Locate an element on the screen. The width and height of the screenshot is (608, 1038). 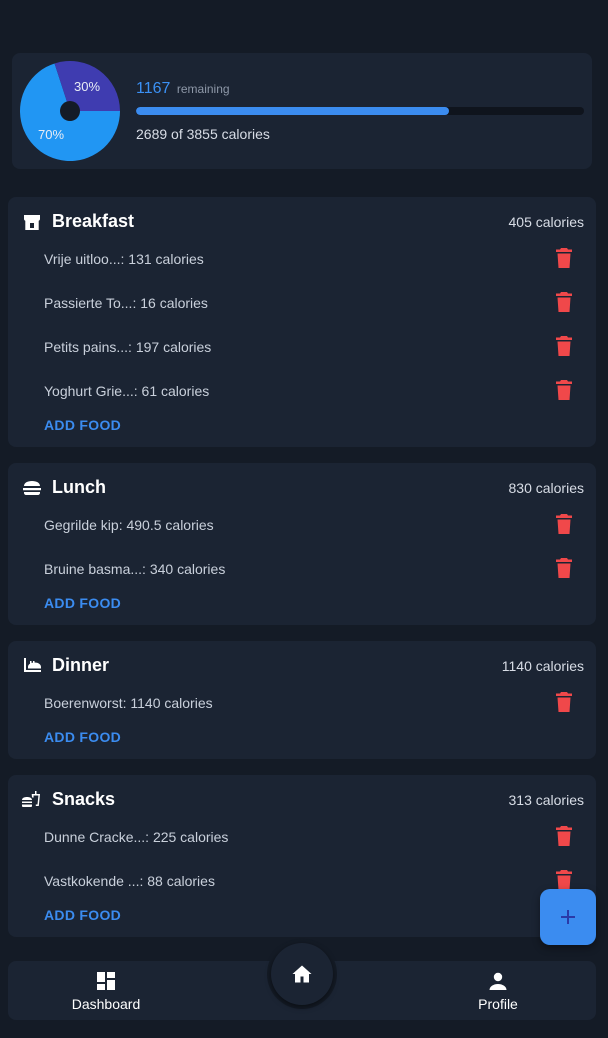
food-item: Vrije uitloo...: 131 calories is located at coordinates (302, 259).